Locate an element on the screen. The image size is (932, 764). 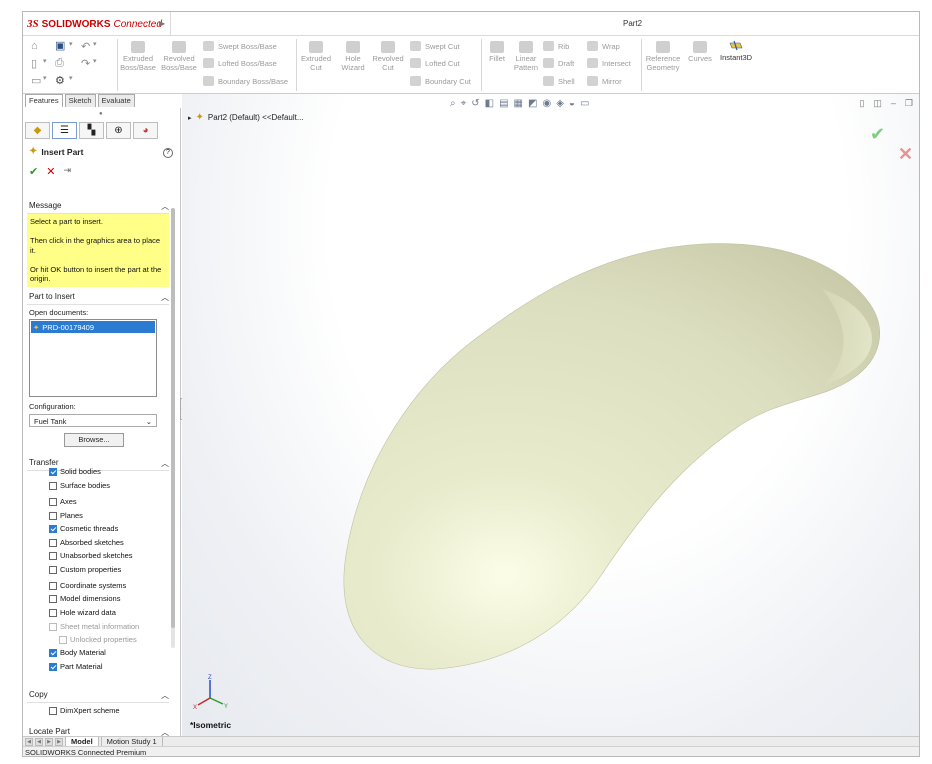
extruded-cut-button: Extruded Cut is located at coordinates (316, 56).